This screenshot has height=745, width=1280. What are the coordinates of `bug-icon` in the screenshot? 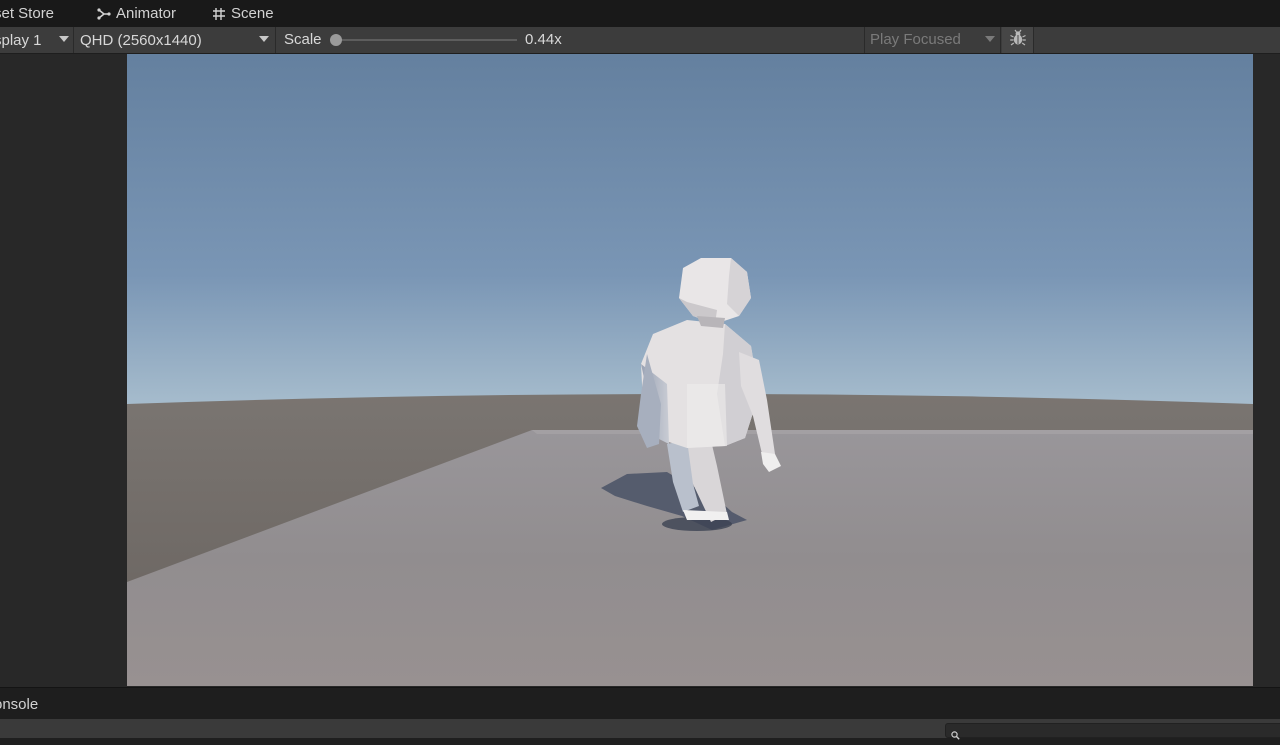 It's located at (1018, 40).